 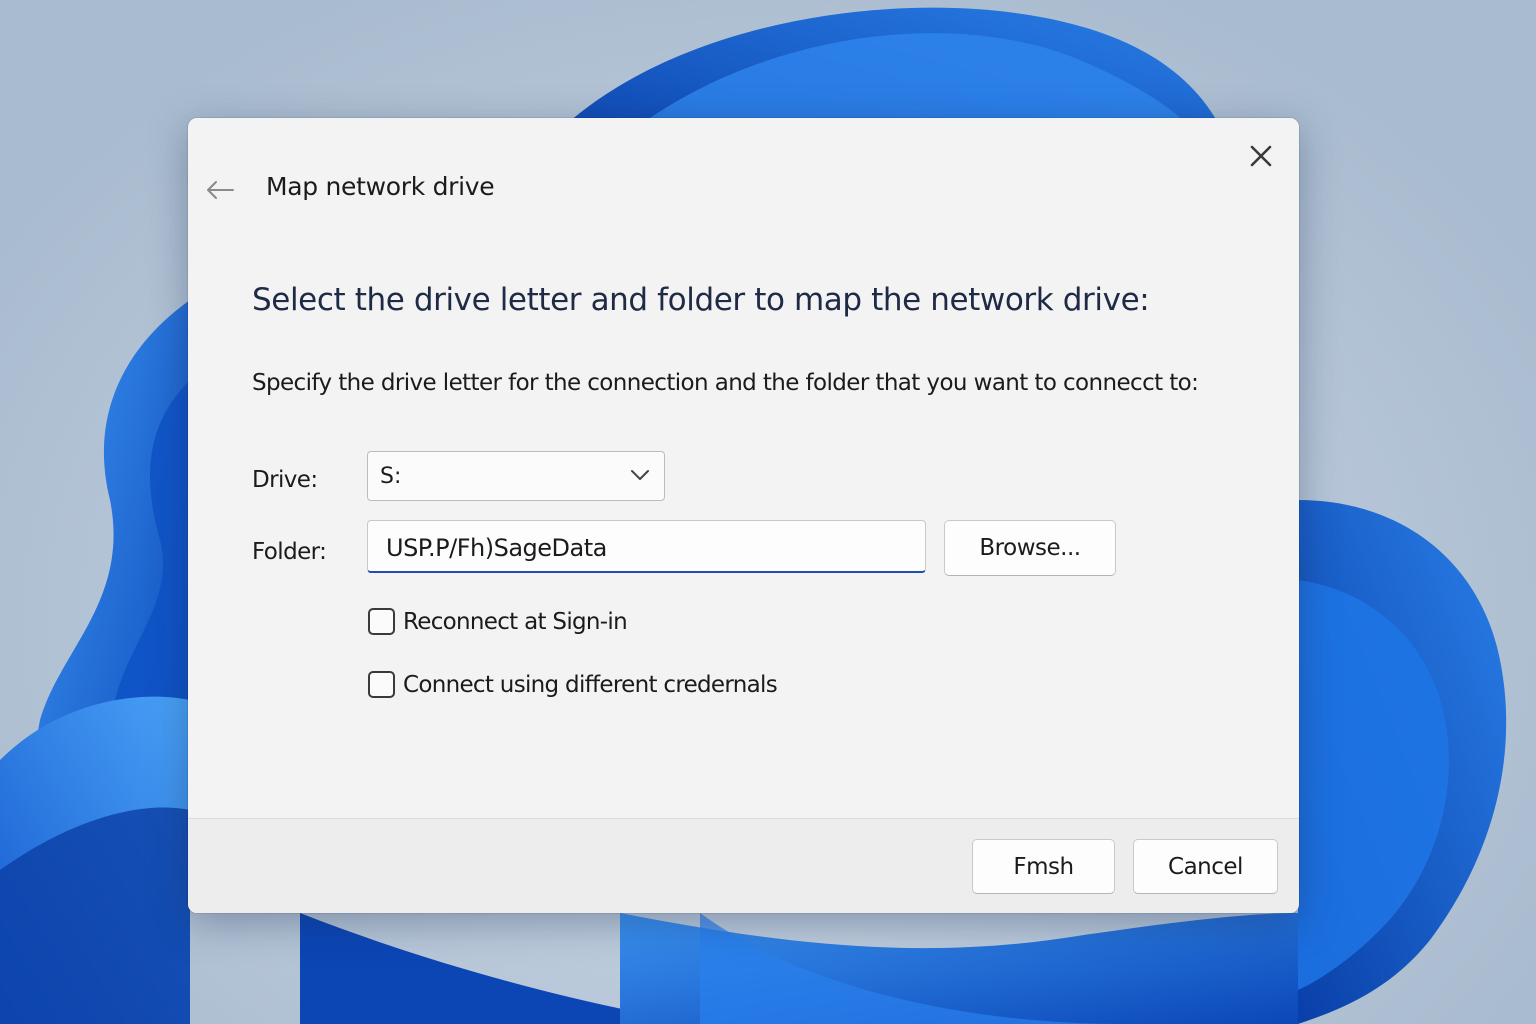 I want to click on credentials-checkbox-row: Connect using different credernals, so click(x=573, y=684).